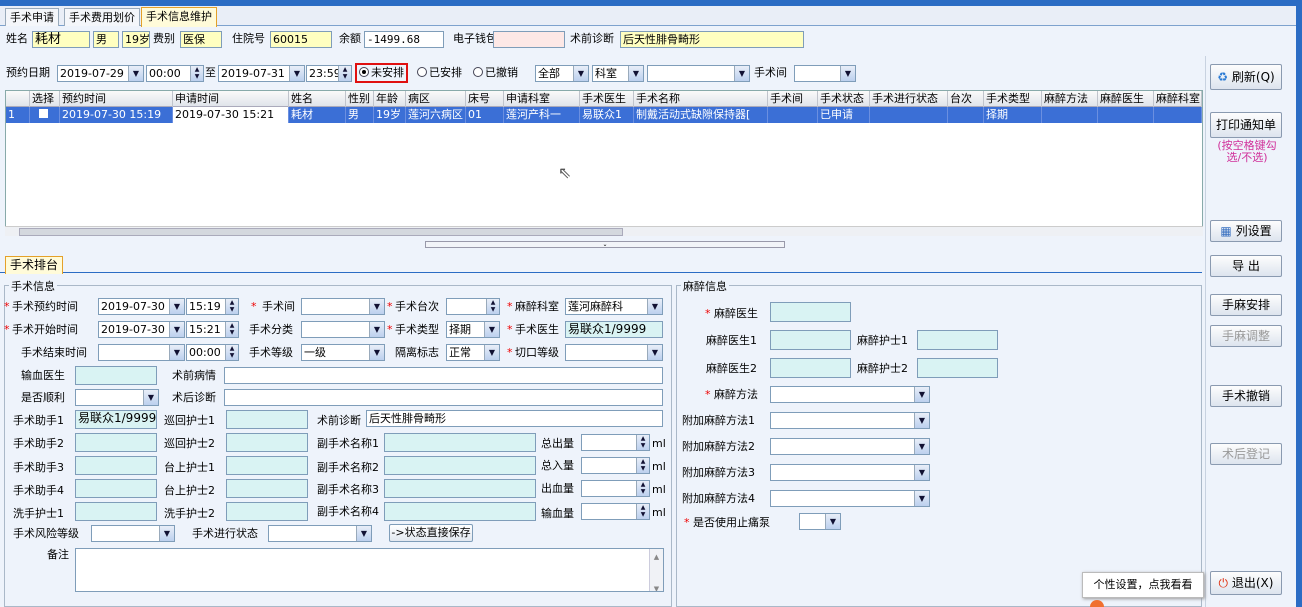 The height and width of the screenshot is (607, 1302). I want to click on pre-cond-field, so click(443, 375).